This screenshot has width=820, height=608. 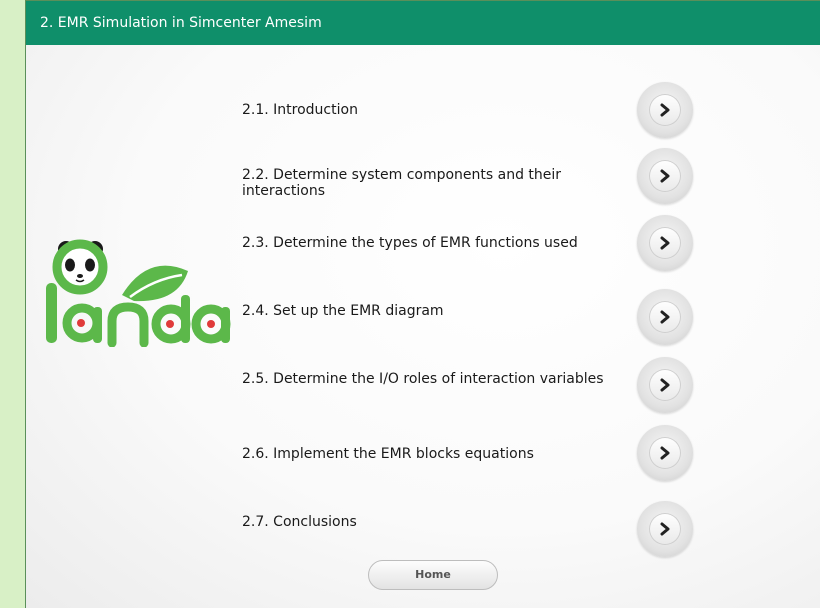 What do you see at coordinates (343, 311) in the screenshot?
I see `menu-item-label: 2.4. Set up the EMR diagram` at bounding box center [343, 311].